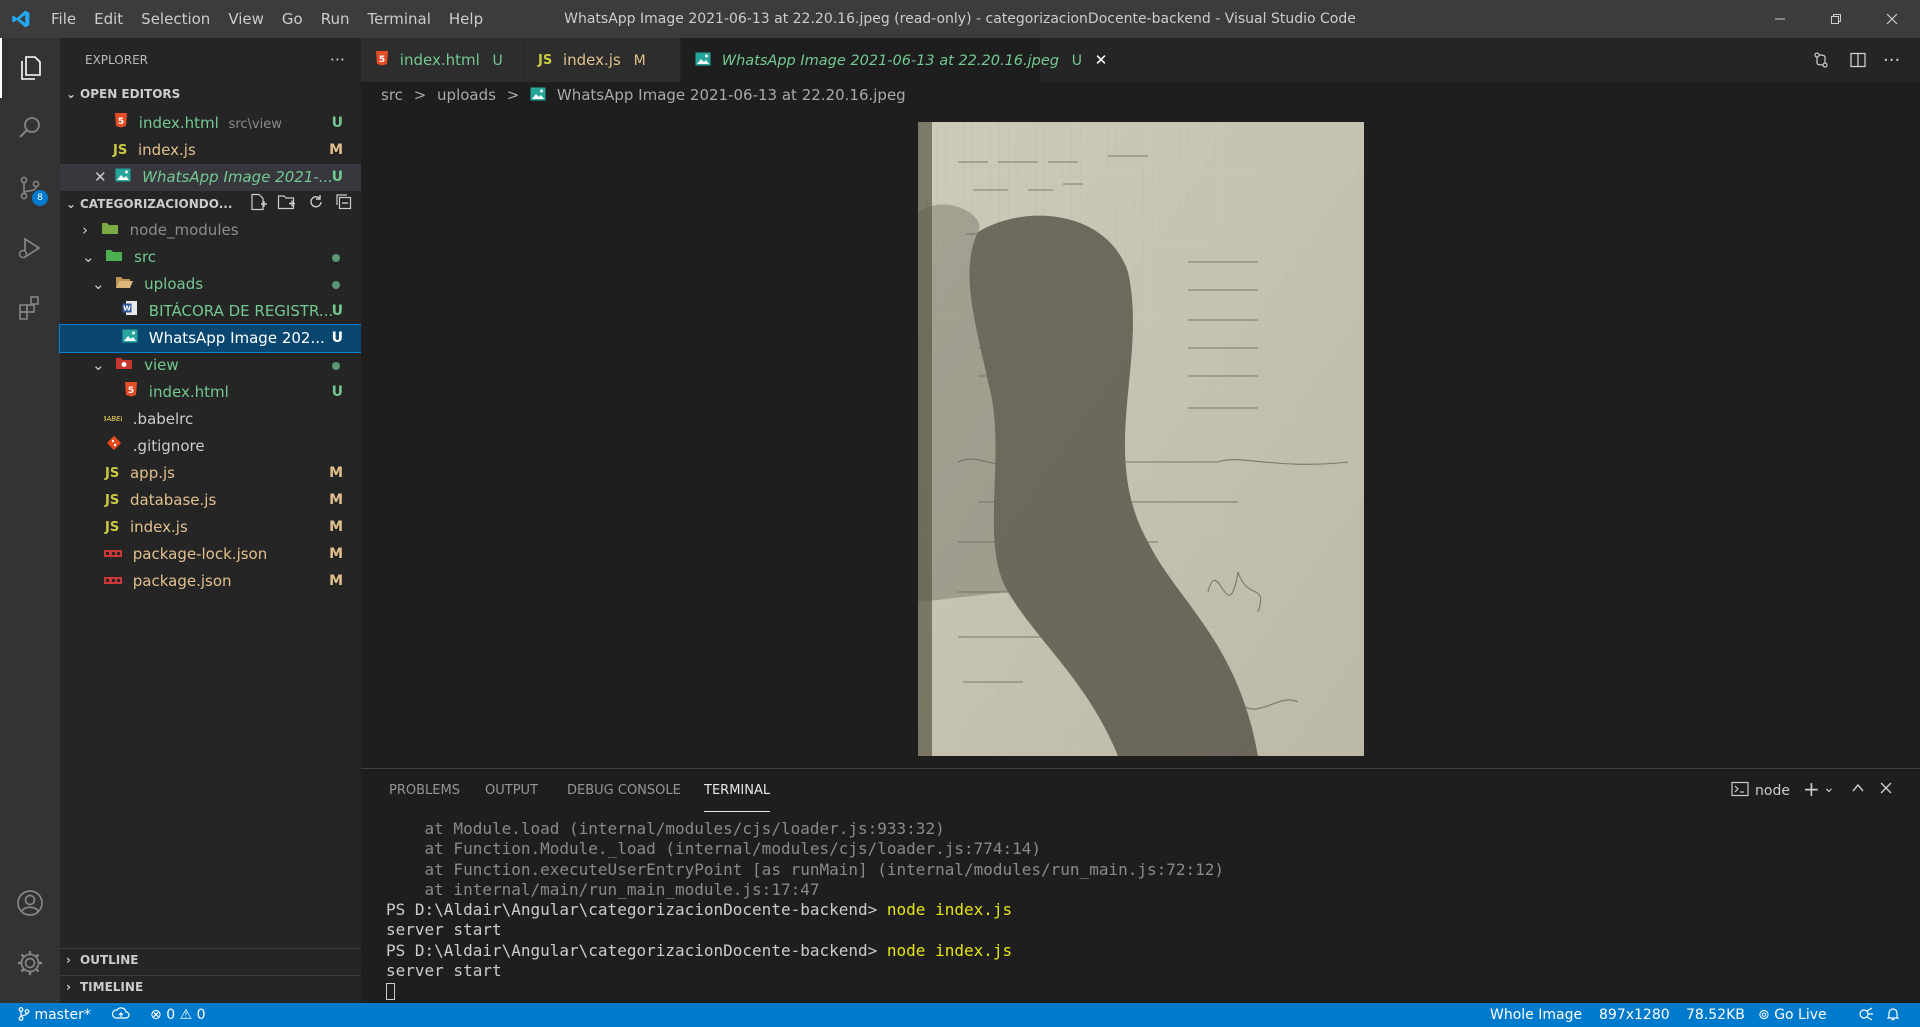  I want to click on split-editor-icon, so click(1858, 60).